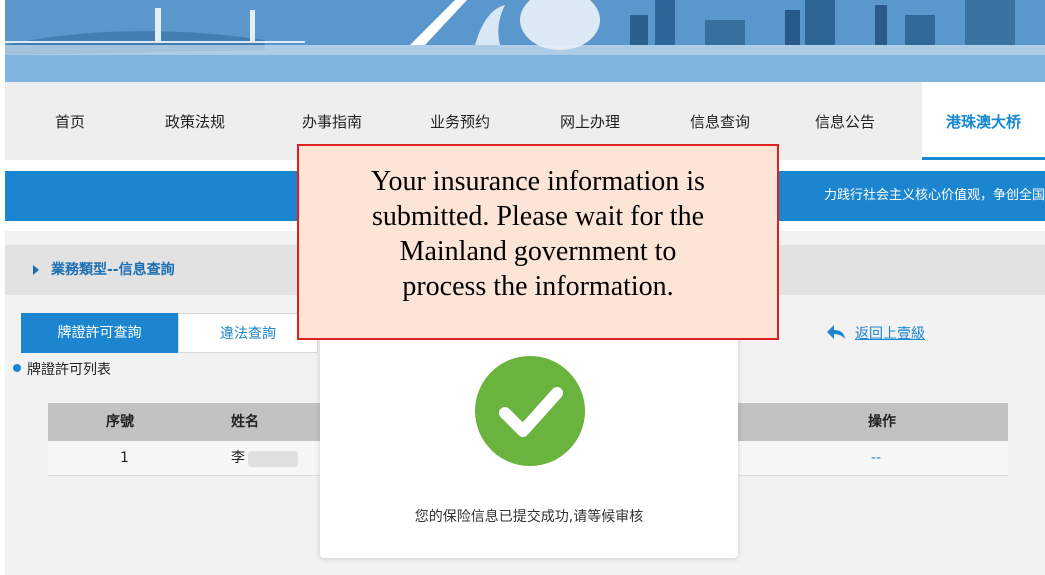  What do you see at coordinates (195, 121) in the screenshot?
I see `nav-item-policy: 政策法规` at bounding box center [195, 121].